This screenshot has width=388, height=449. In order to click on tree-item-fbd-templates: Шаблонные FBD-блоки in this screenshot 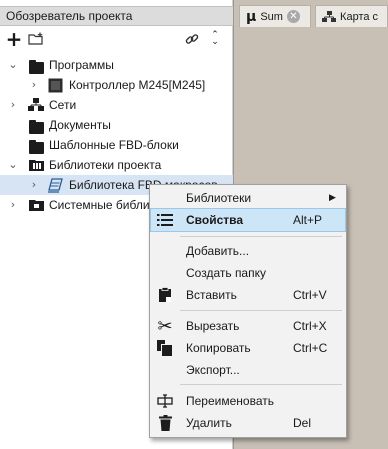, I will do `click(116, 145)`.